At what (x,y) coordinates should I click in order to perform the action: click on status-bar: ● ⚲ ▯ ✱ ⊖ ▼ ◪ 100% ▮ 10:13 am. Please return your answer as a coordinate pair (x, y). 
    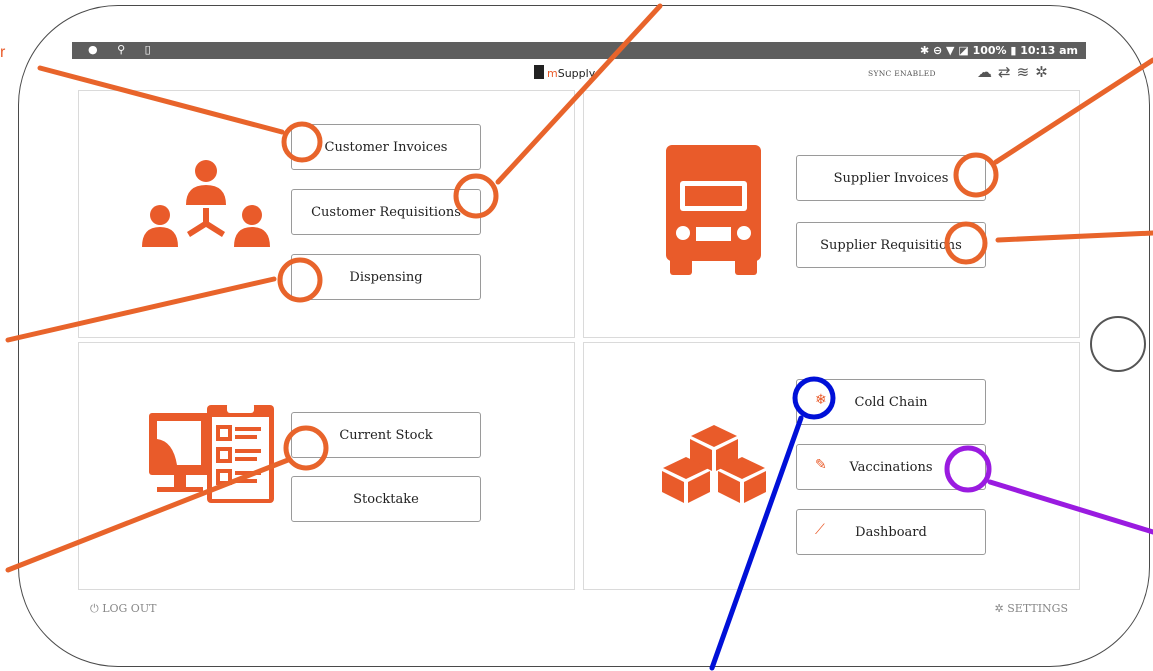
    Looking at the image, I should click on (579, 50).